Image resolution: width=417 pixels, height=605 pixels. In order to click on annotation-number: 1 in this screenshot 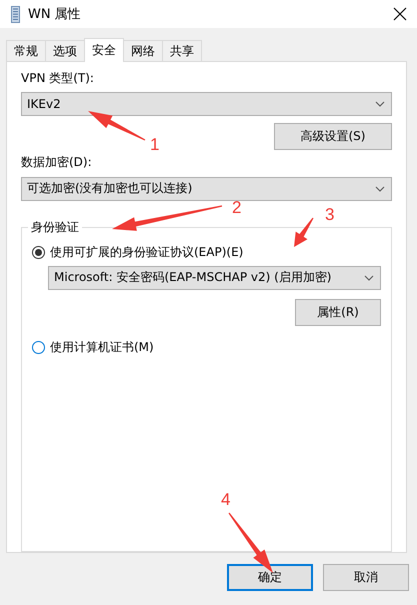, I will do `click(155, 144)`.